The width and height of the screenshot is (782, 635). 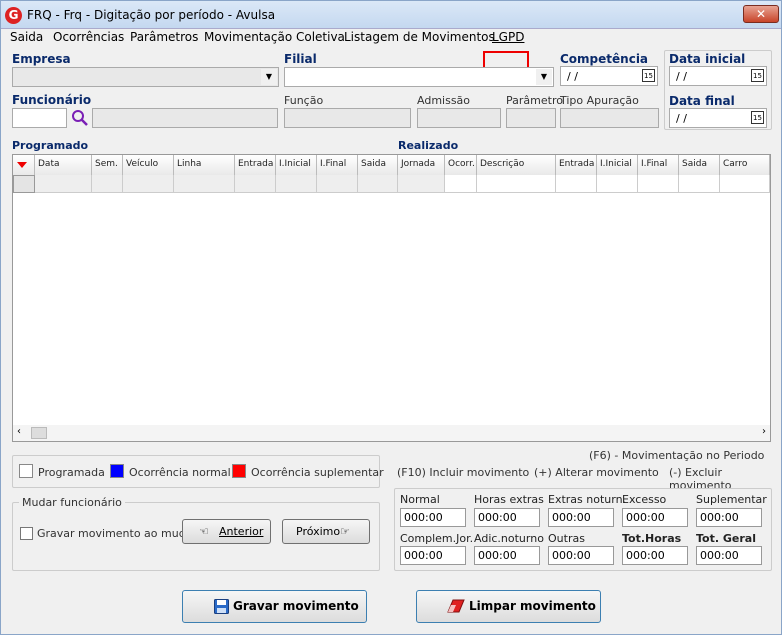 I want to click on admissao-field, so click(x=459, y=118).